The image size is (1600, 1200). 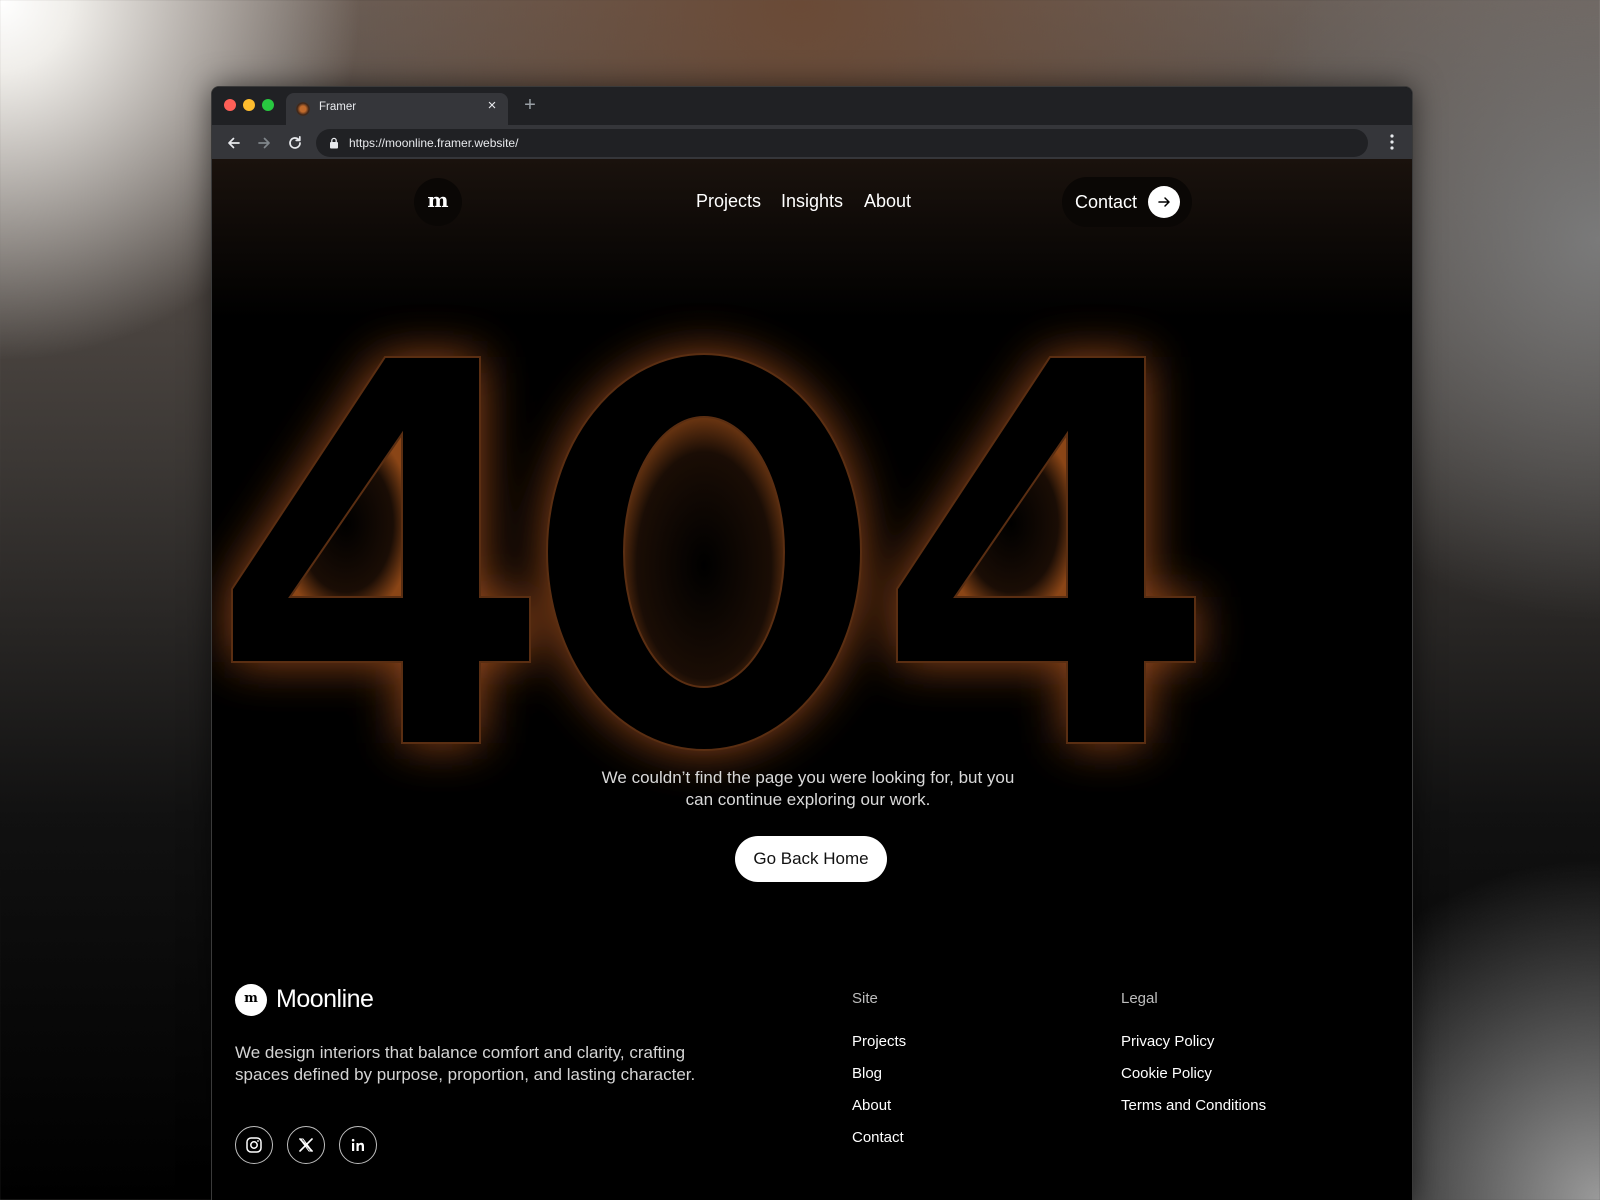 What do you see at coordinates (438, 202) in the screenshot?
I see `site-logo: m` at bounding box center [438, 202].